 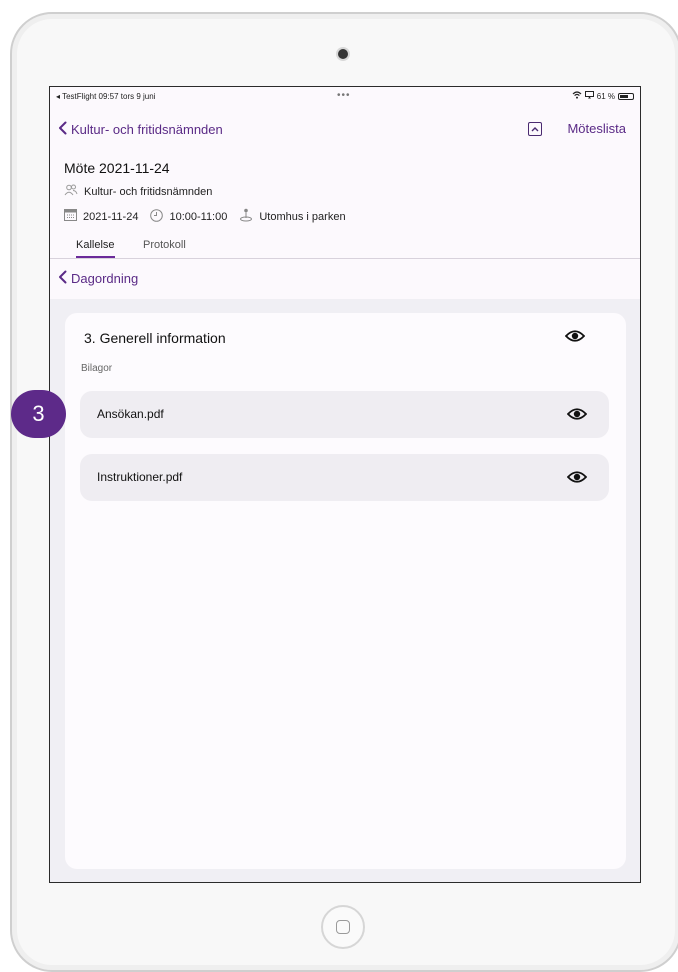 I want to click on battery-icon, so click(x=626, y=96).